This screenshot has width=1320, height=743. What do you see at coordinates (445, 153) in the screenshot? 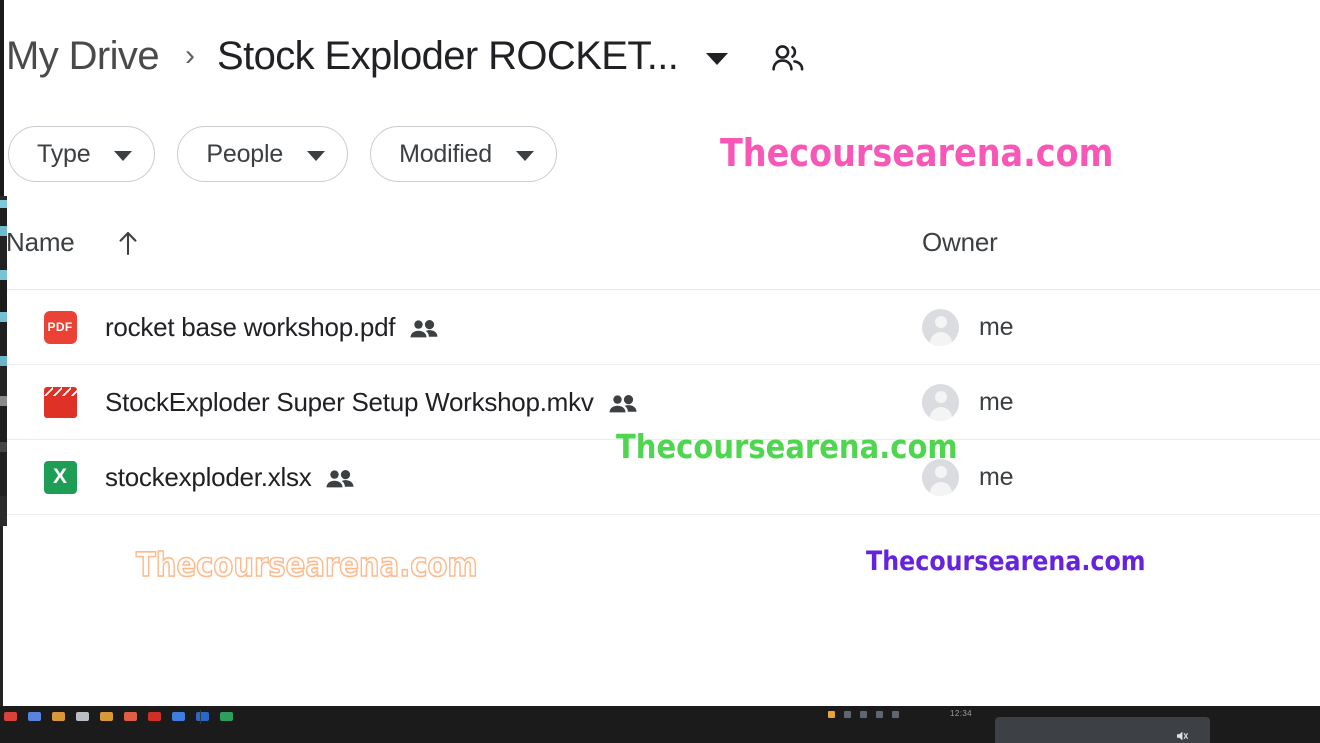
I see `filter-chip-modified-label: Modified` at bounding box center [445, 153].